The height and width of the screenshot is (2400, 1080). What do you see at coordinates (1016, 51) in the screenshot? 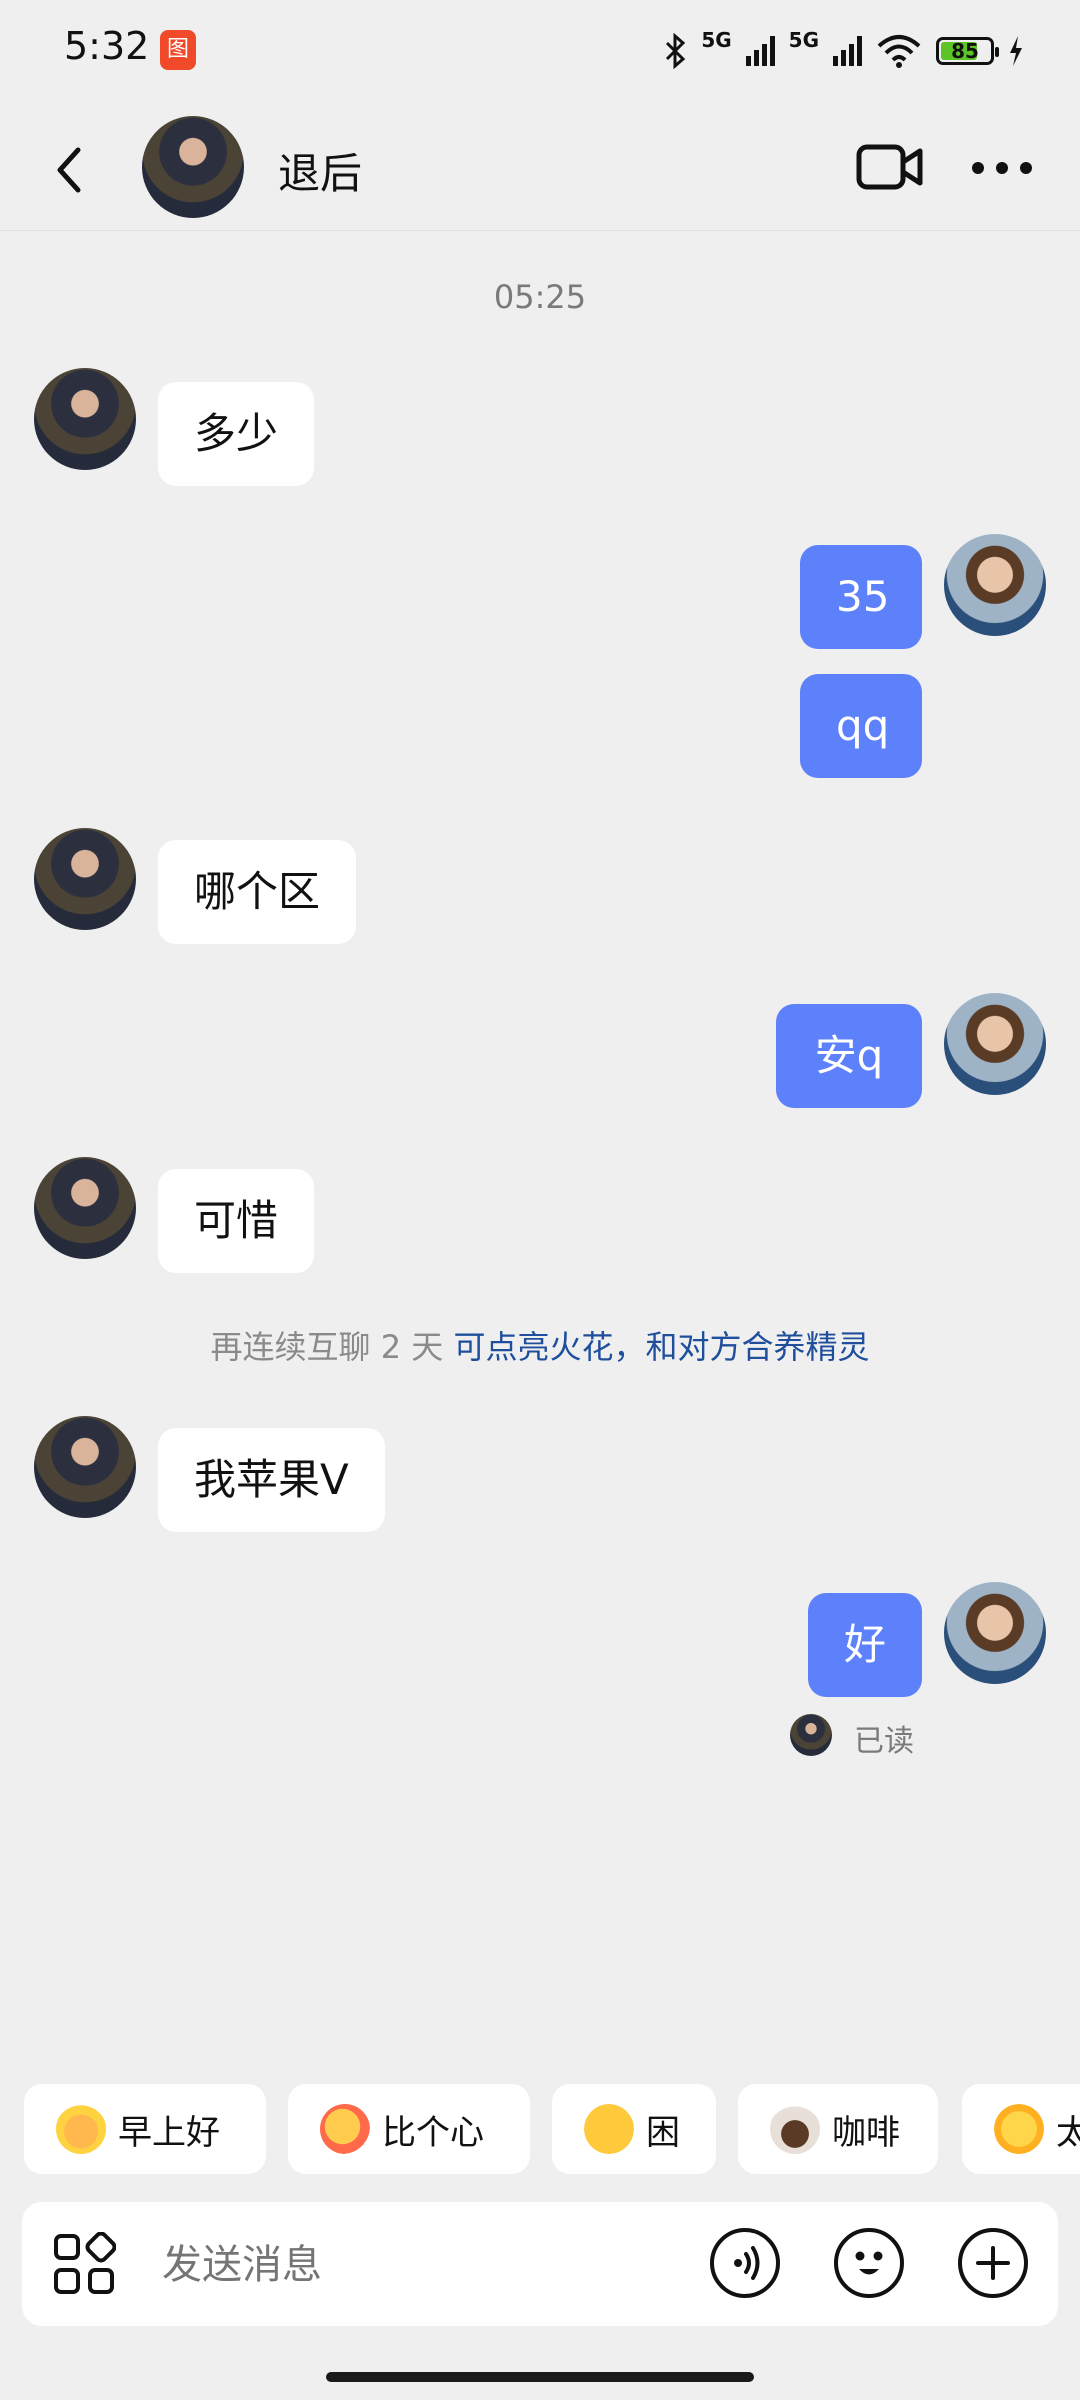
I see `charging-icon` at bounding box center [1016, 51].